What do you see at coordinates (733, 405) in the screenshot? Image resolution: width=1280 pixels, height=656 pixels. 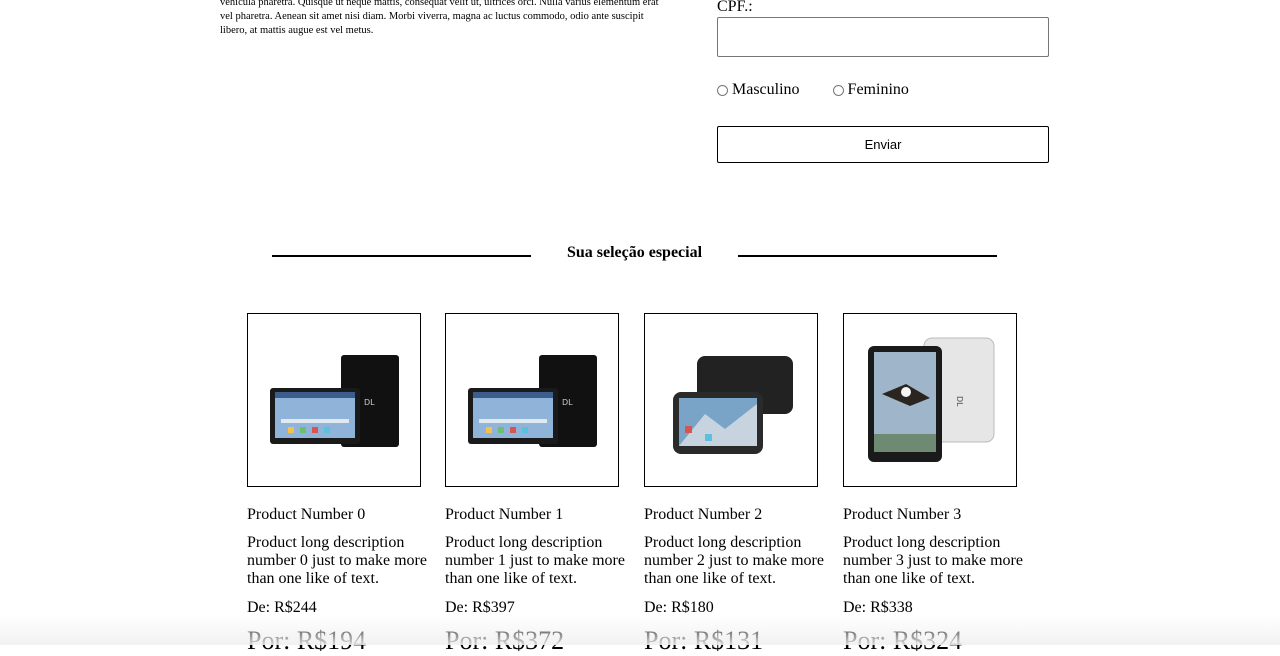 I see `tablet-image-icon` at bounding box center [733, 405].